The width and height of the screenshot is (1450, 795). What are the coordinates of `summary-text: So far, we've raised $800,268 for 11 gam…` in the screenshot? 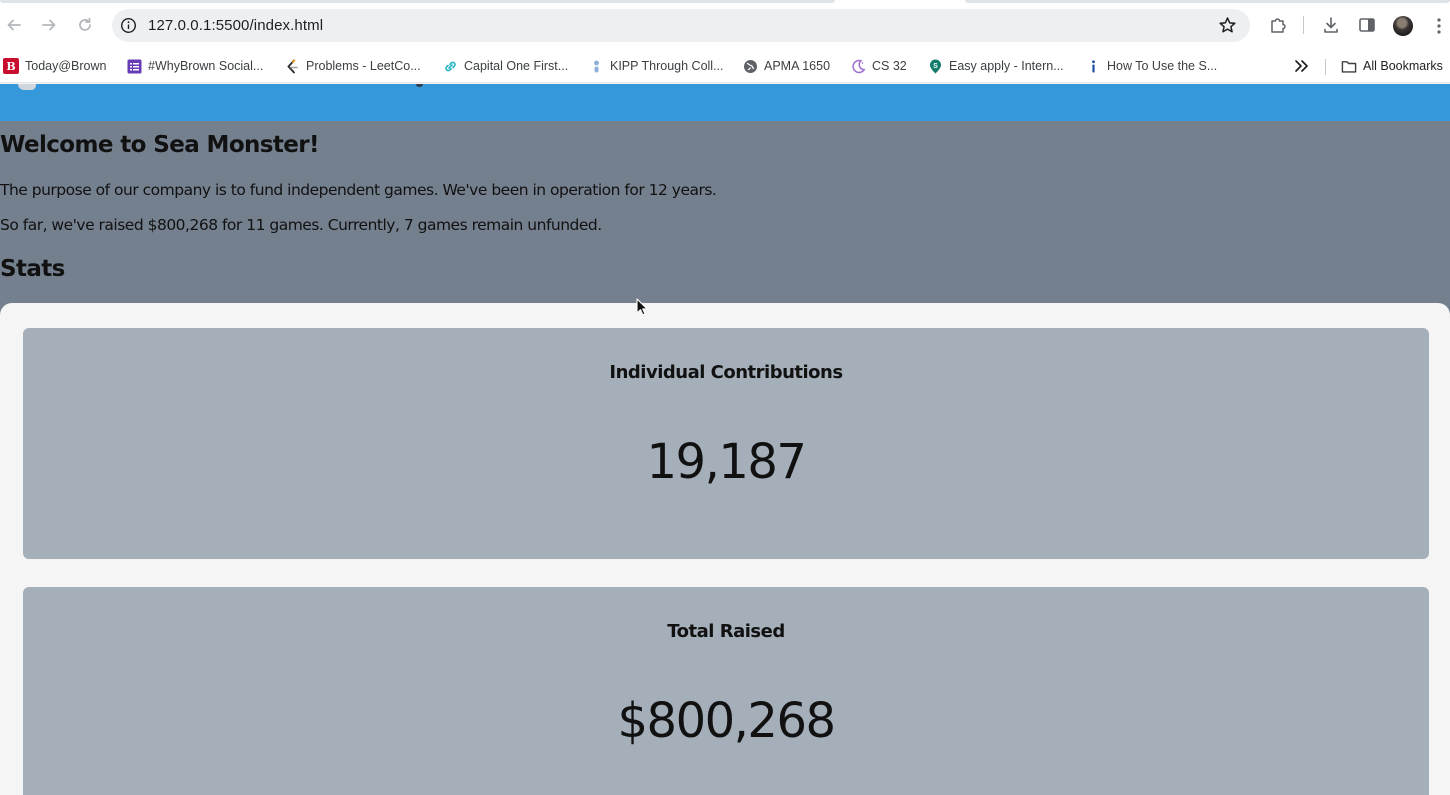 It's located at (301, 225).